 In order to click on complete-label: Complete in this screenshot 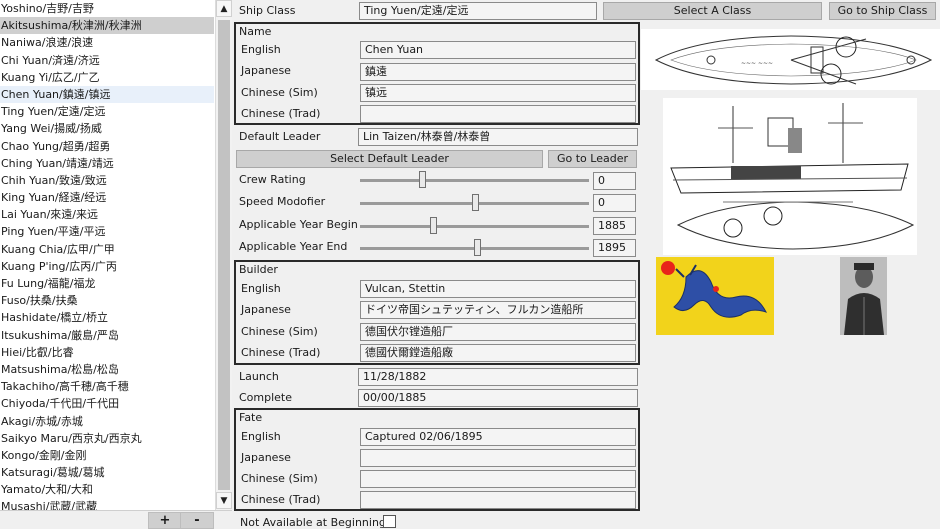, I will do `click(266, 397)`.